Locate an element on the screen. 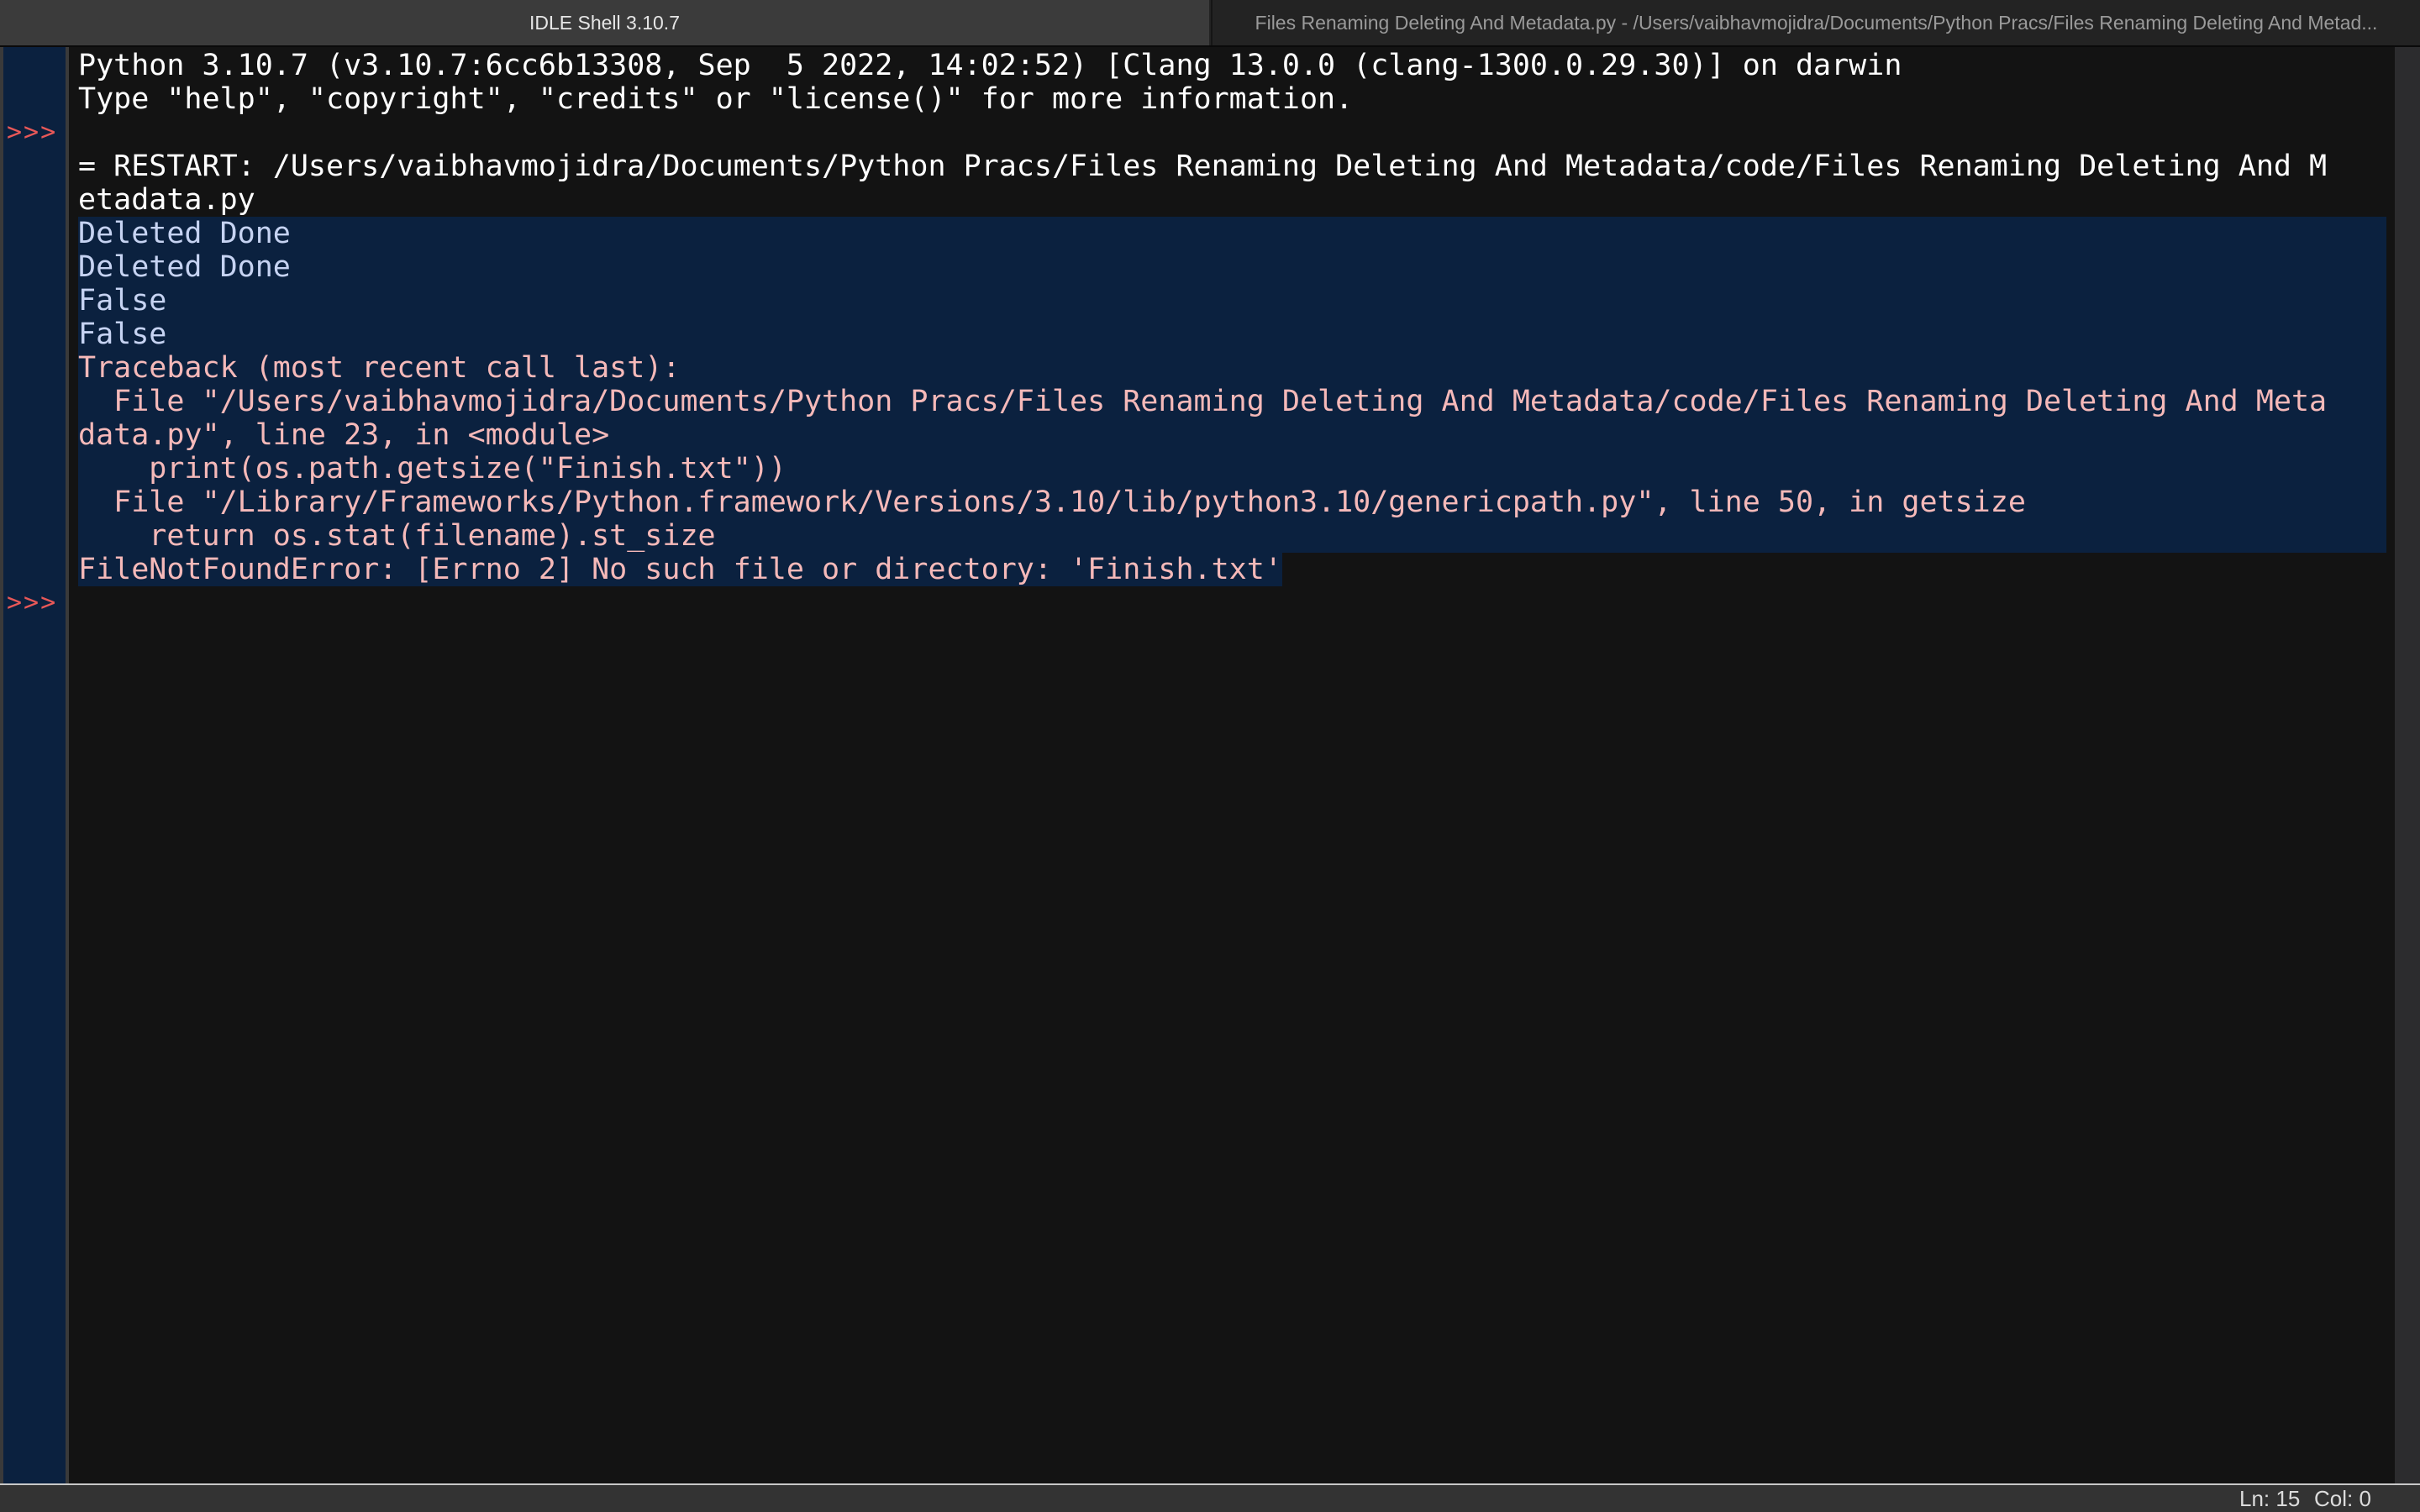  shell-input-line is located at coordinates (1237, 603).